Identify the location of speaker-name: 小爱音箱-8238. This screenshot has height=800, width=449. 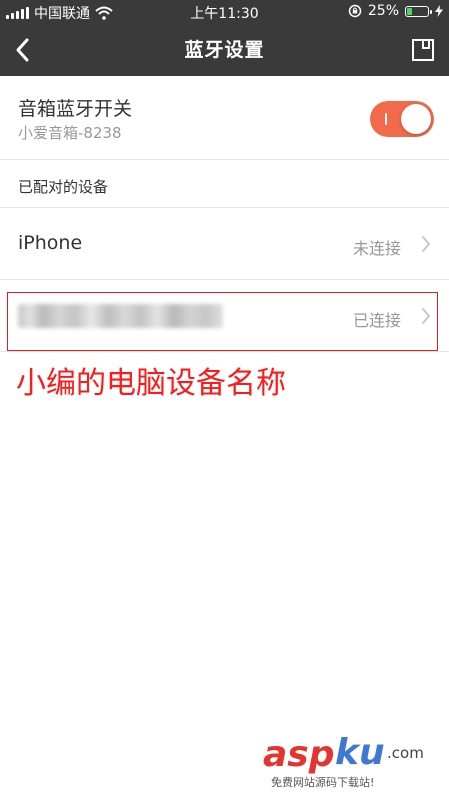
(70, 133).